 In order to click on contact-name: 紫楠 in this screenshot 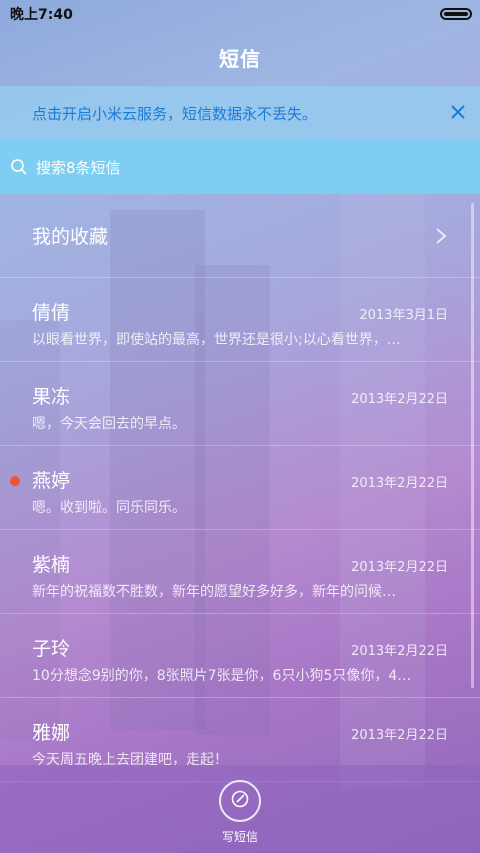, I will do `click(51, 565)`.